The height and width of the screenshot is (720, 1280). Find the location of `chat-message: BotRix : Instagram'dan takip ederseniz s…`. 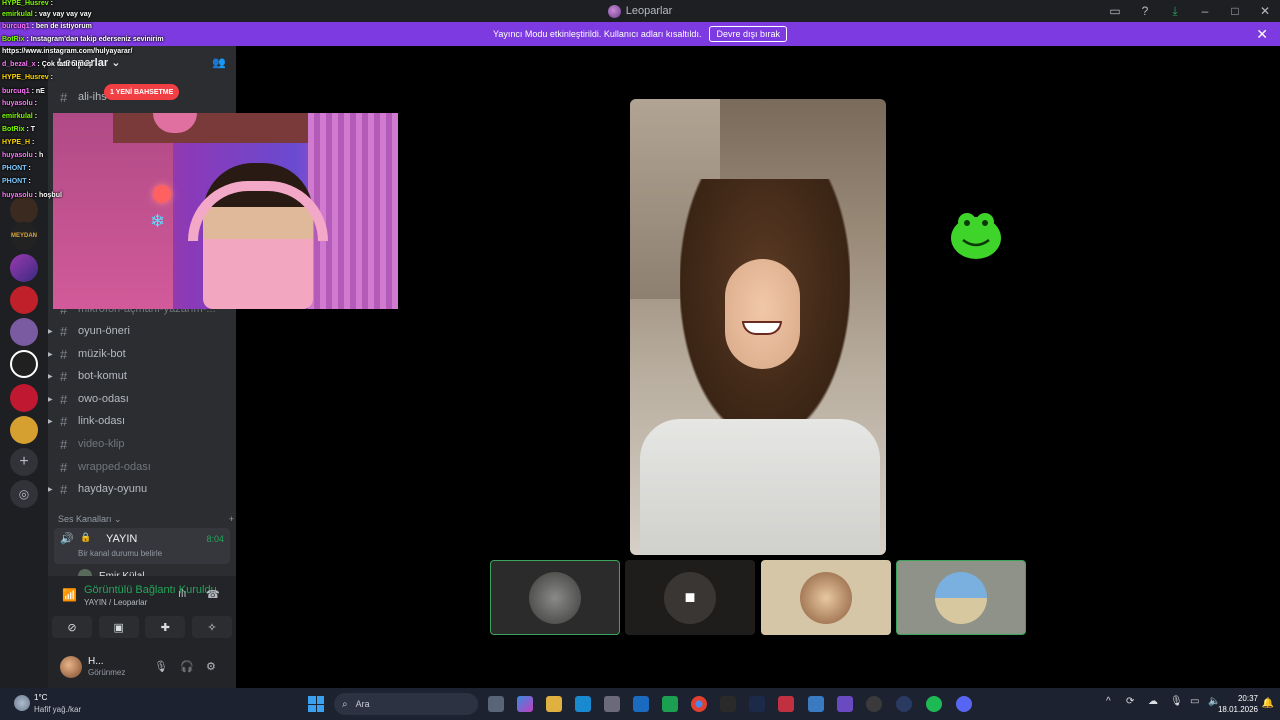

chat-message: BotRix : Instagram'dan takip ederseniz s… is located at coordinates (83, 39).